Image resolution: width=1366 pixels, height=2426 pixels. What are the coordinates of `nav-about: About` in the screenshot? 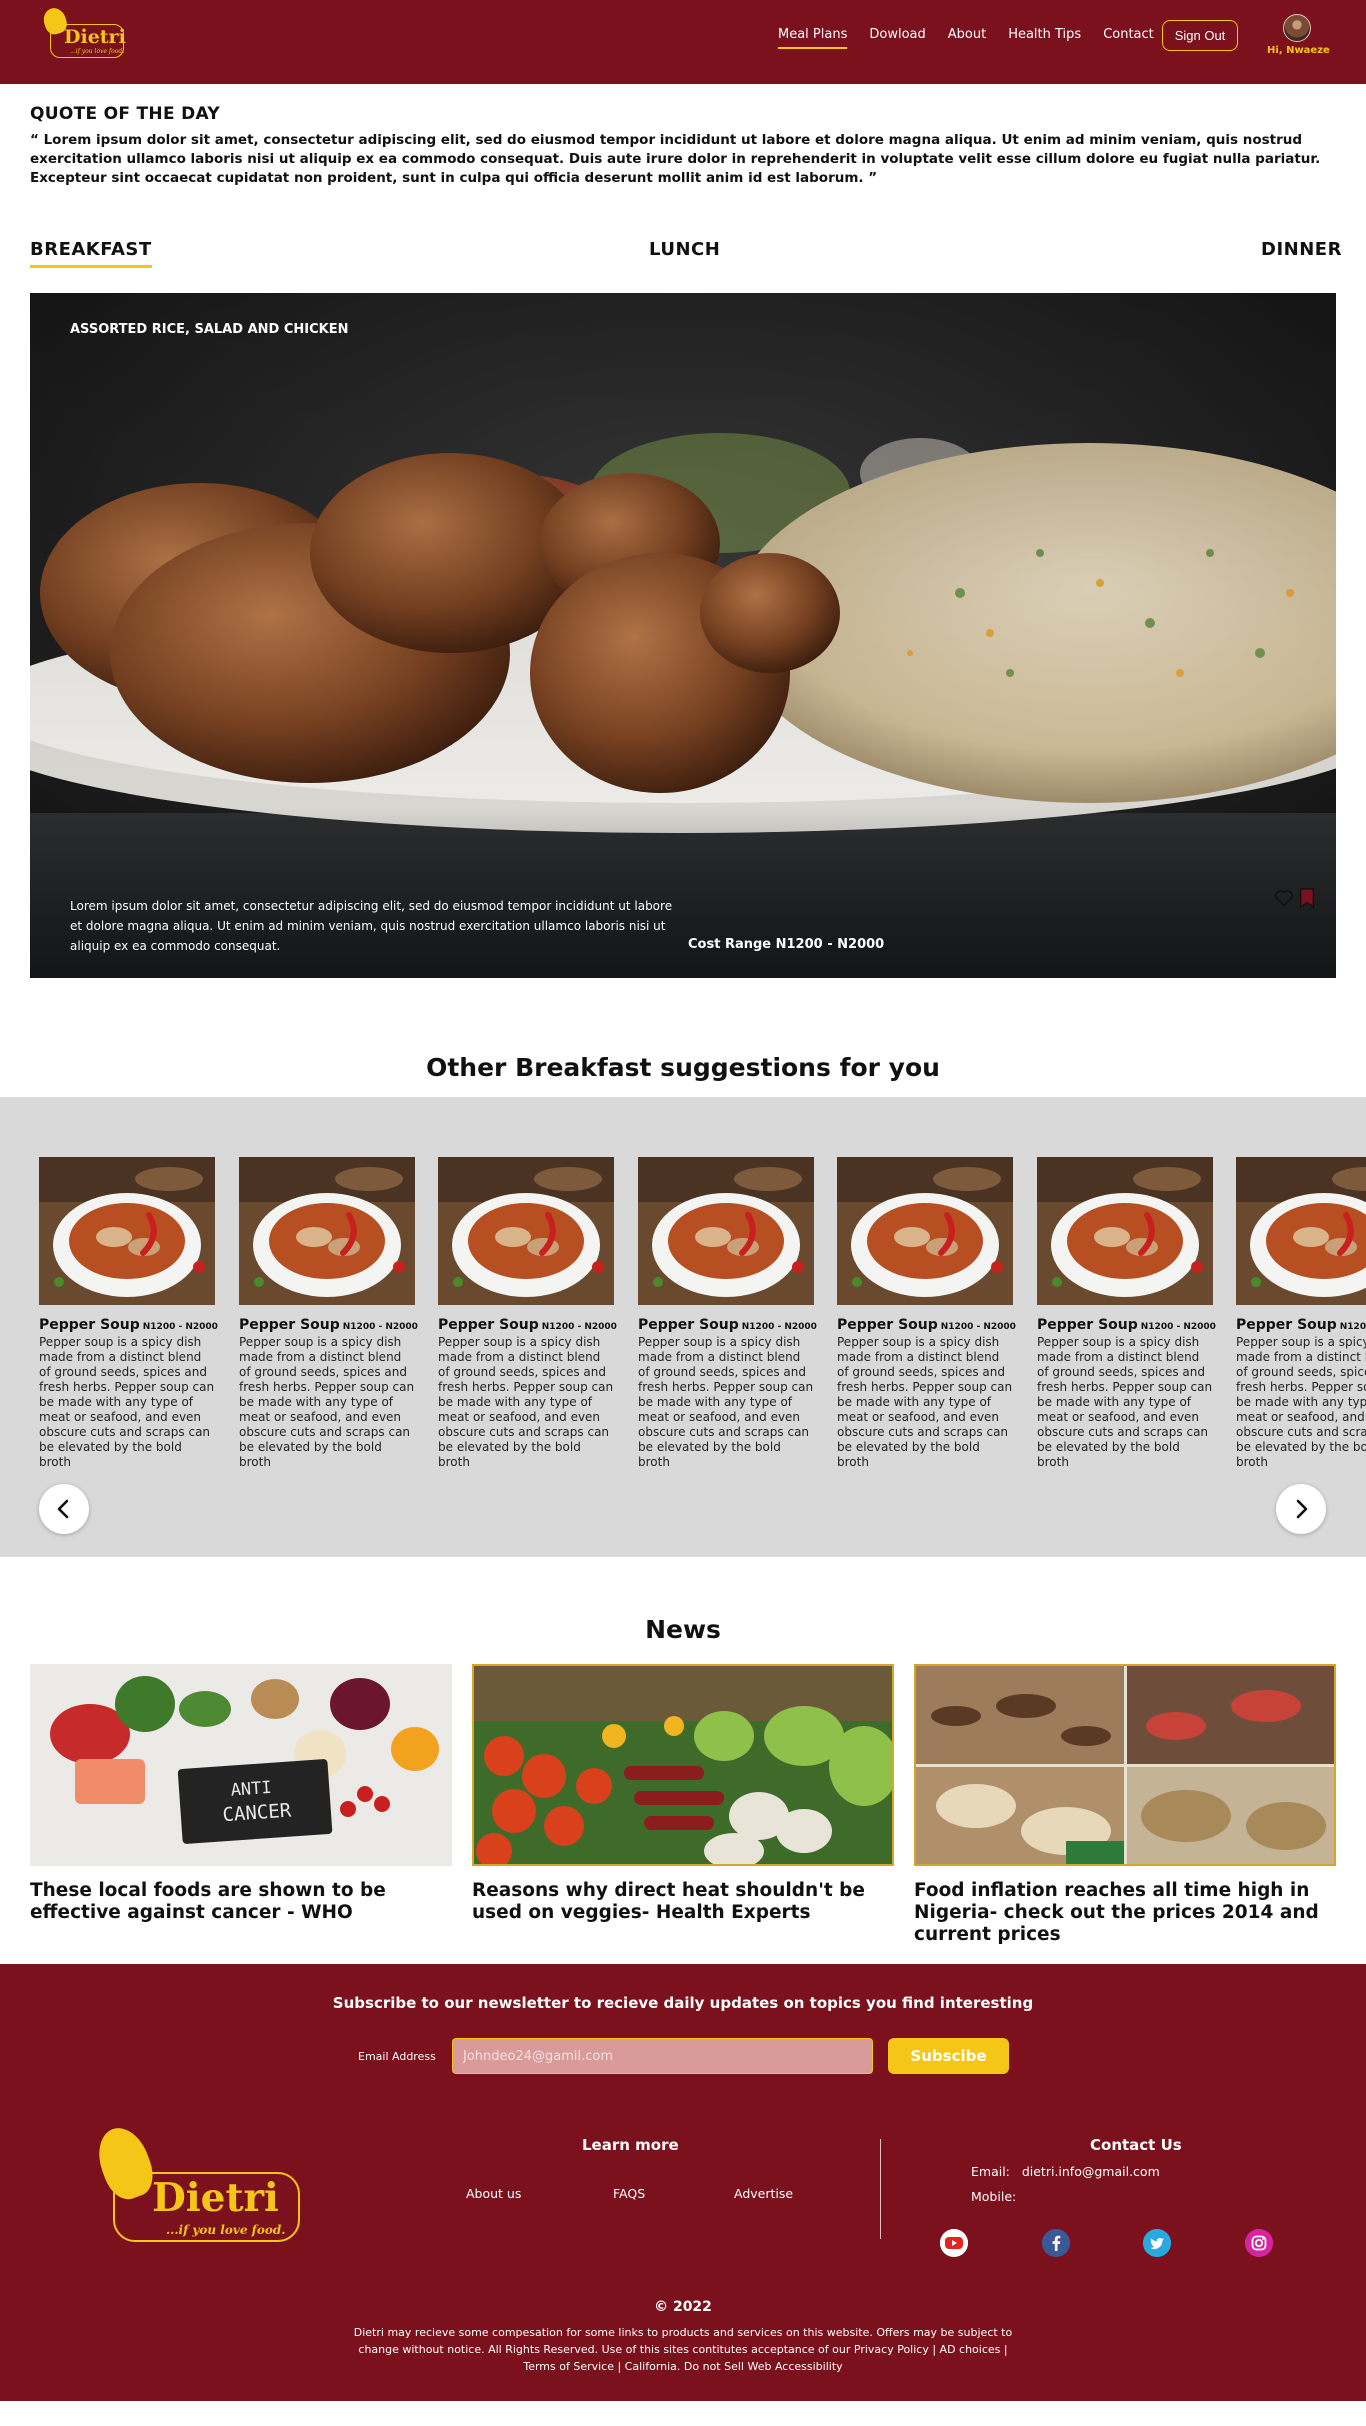 It's located at (967, 38).